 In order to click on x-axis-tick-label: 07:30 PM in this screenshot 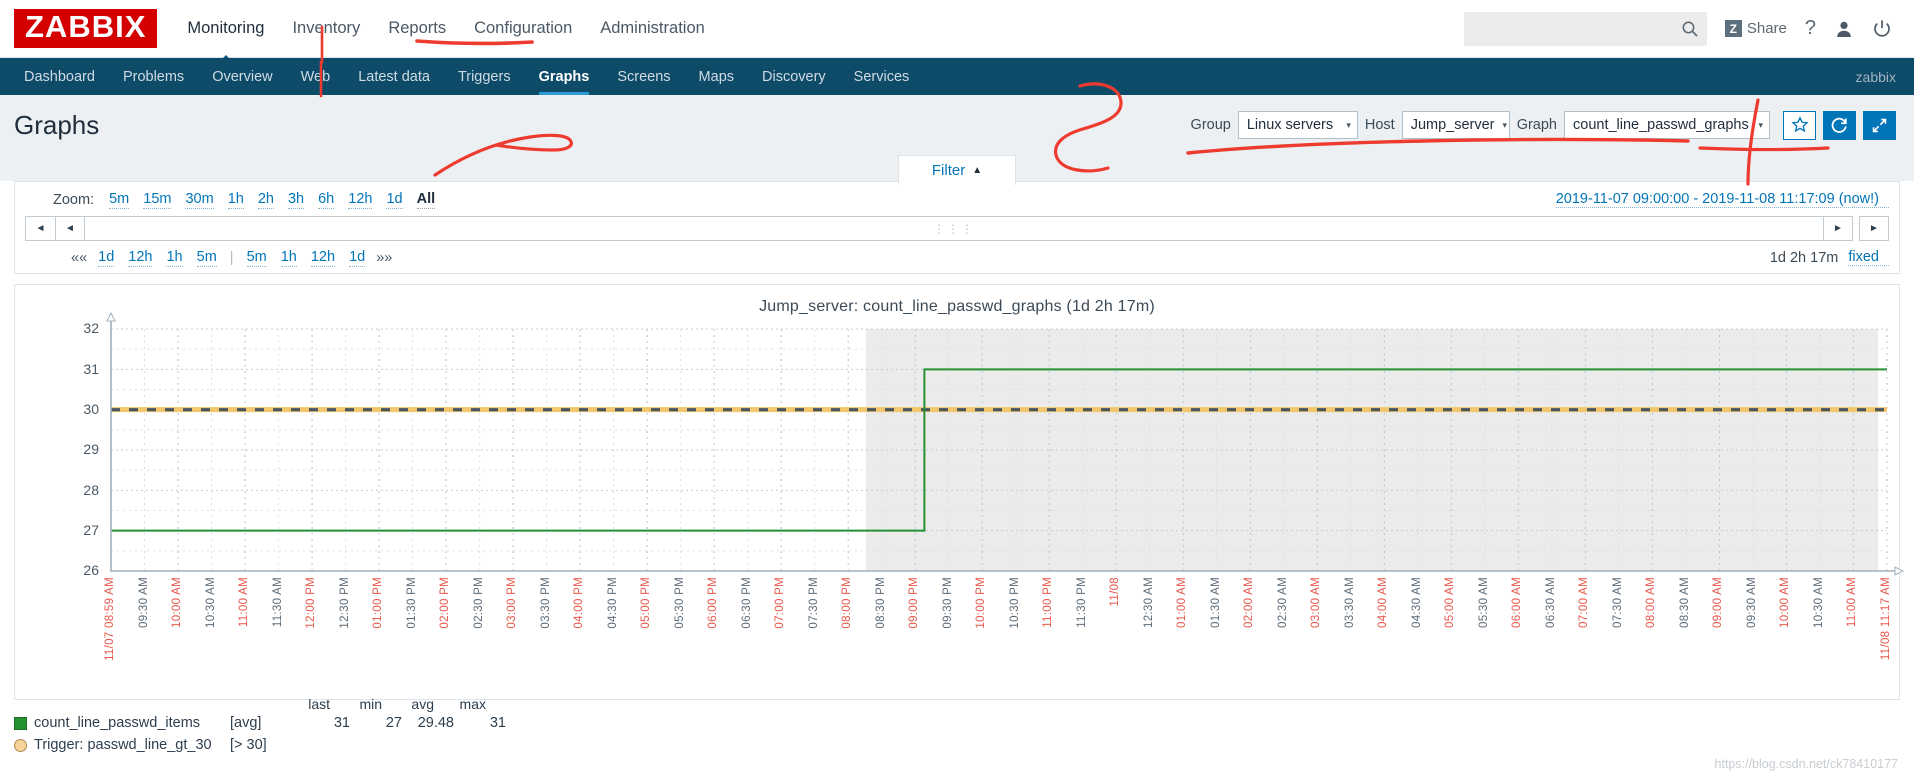, I will do `click(813, 603)`.